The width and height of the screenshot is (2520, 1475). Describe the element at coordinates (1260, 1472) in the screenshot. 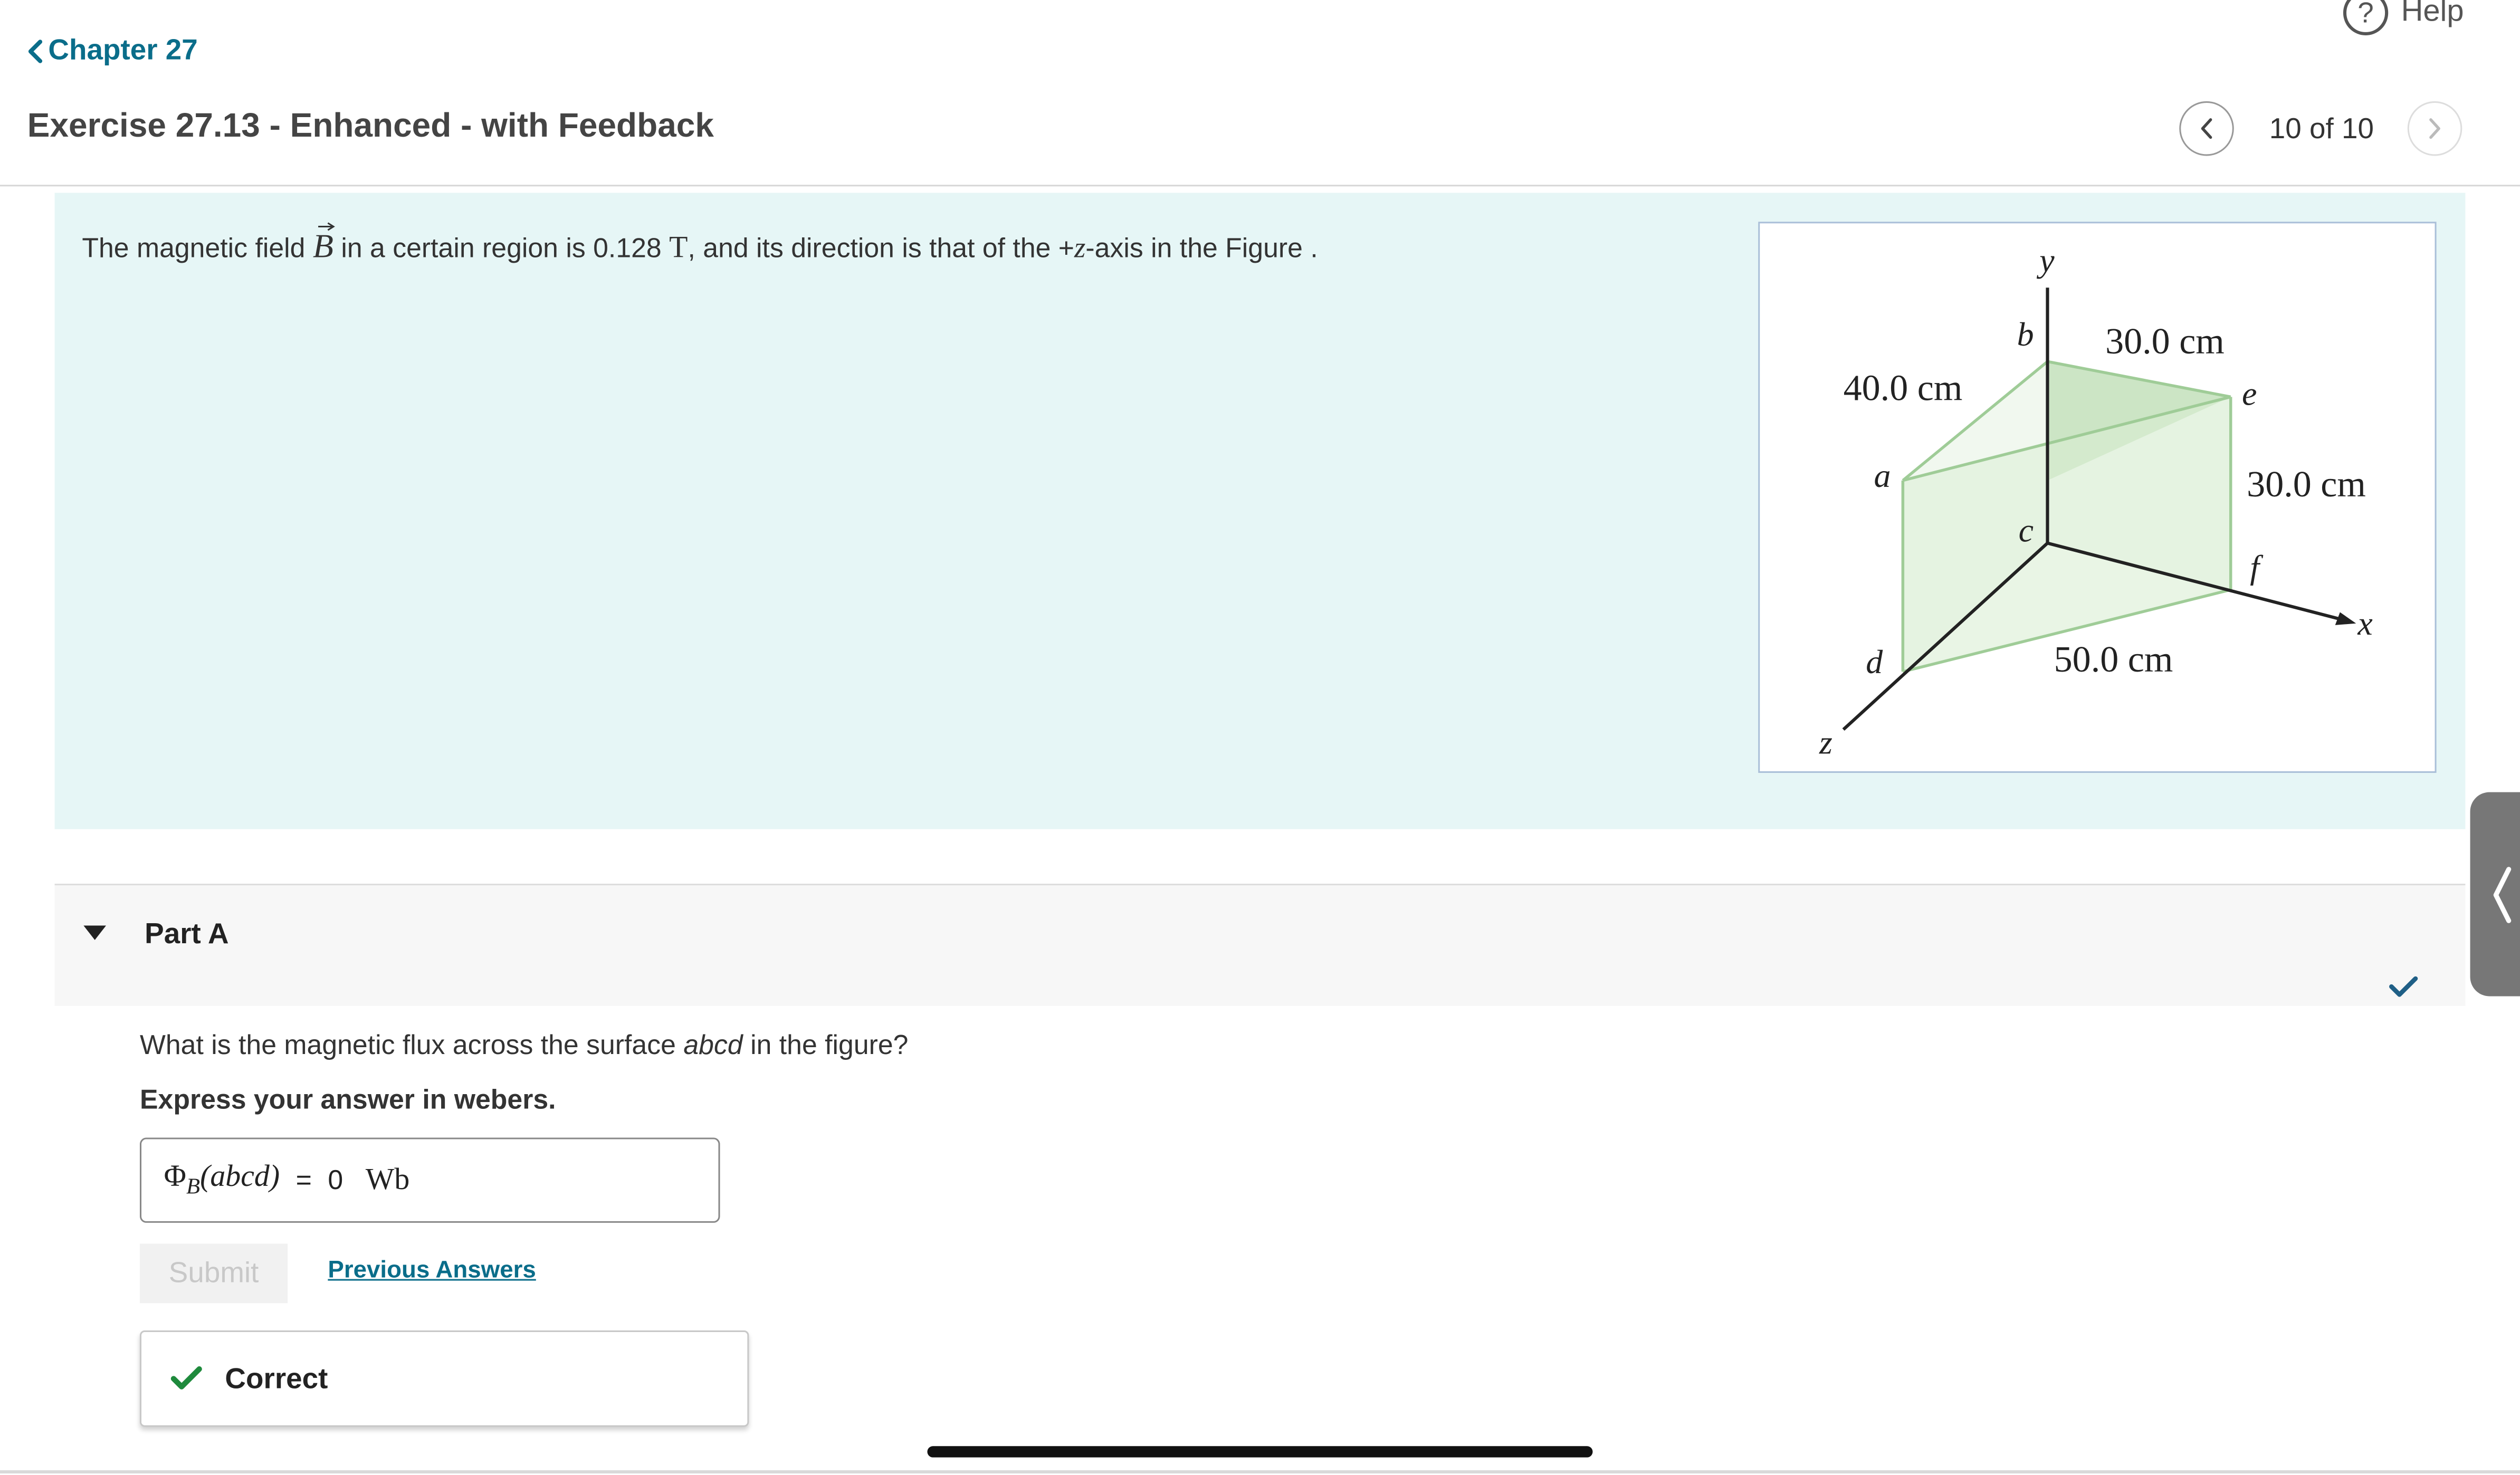

I see `bottom-divider` at that location.